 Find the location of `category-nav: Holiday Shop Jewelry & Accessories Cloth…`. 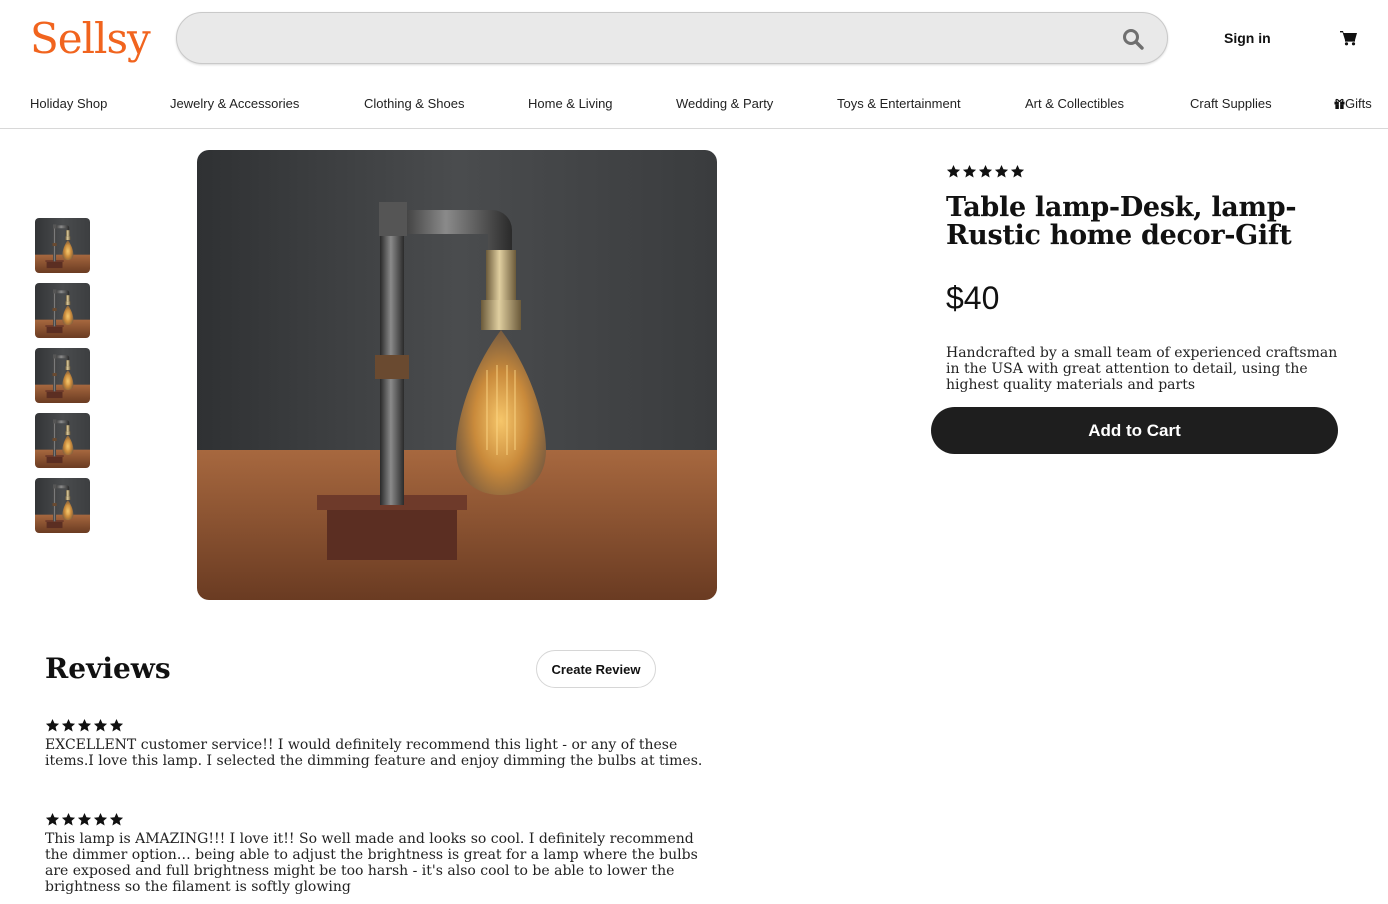

category-nav: Holiday Shop Jewelry & Accessories Cloth… is located at coordinates (694, 108).